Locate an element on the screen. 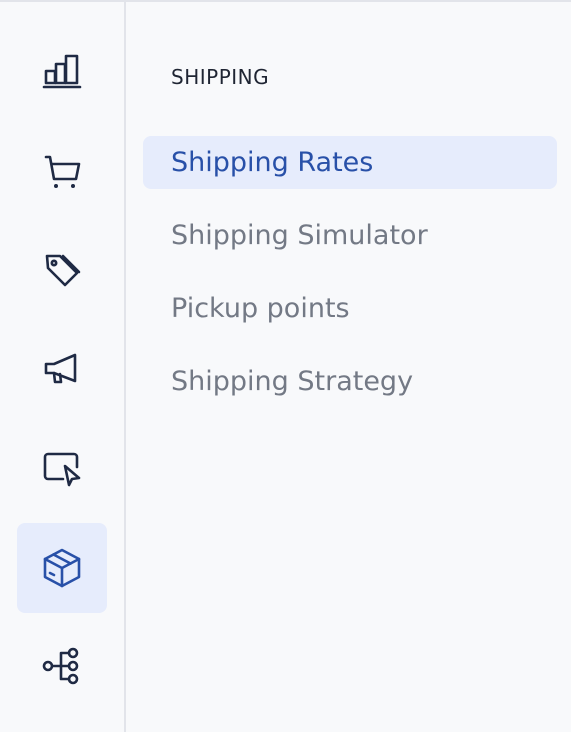 This screenshot has height=732, width=571. storefront-cursor-icon is located at coordinates (62, 469).